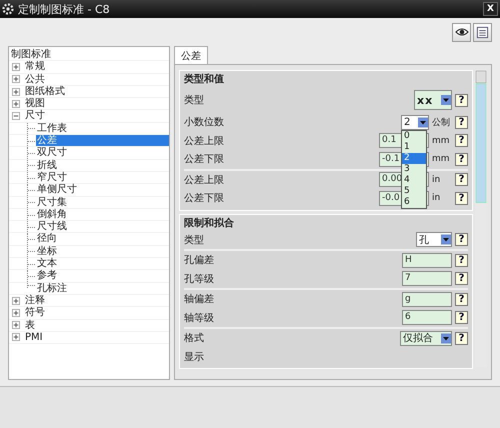  I want to click on window-title: 定制制图标准 - C8, so click(64, 9).